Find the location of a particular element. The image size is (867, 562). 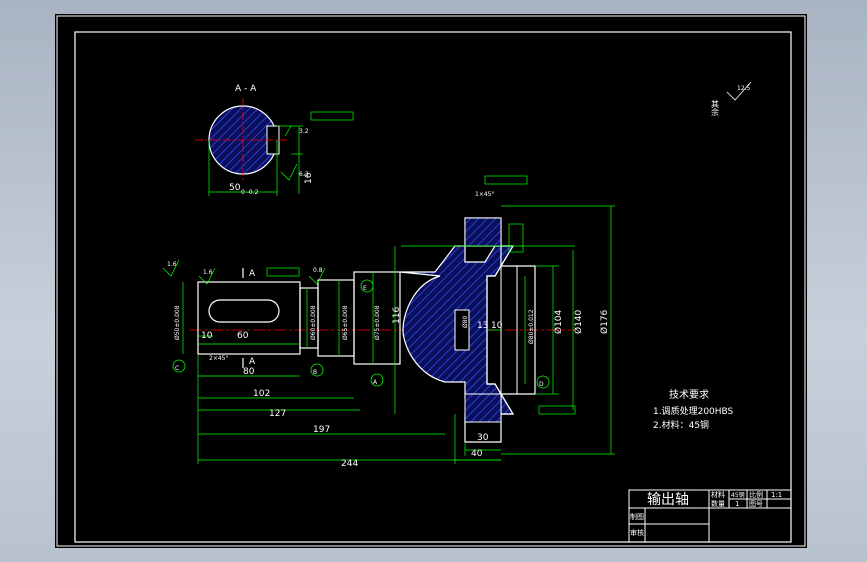

scale-label: 比例 is located at coordinates (756, 494).